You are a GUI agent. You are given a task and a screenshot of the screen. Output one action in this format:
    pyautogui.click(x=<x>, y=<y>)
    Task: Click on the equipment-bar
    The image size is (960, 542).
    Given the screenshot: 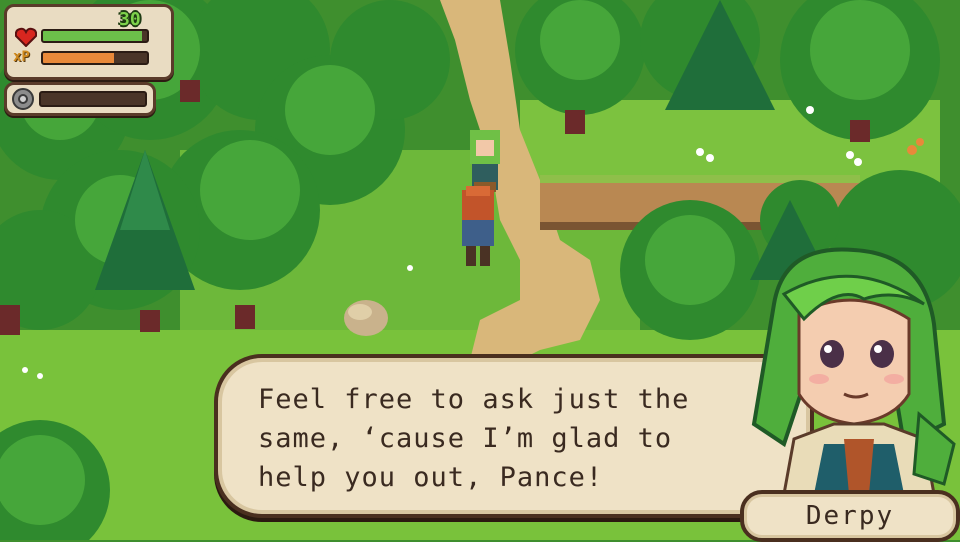 What is the action you would take?
    pyautogui.click(x=93, y=99)
    